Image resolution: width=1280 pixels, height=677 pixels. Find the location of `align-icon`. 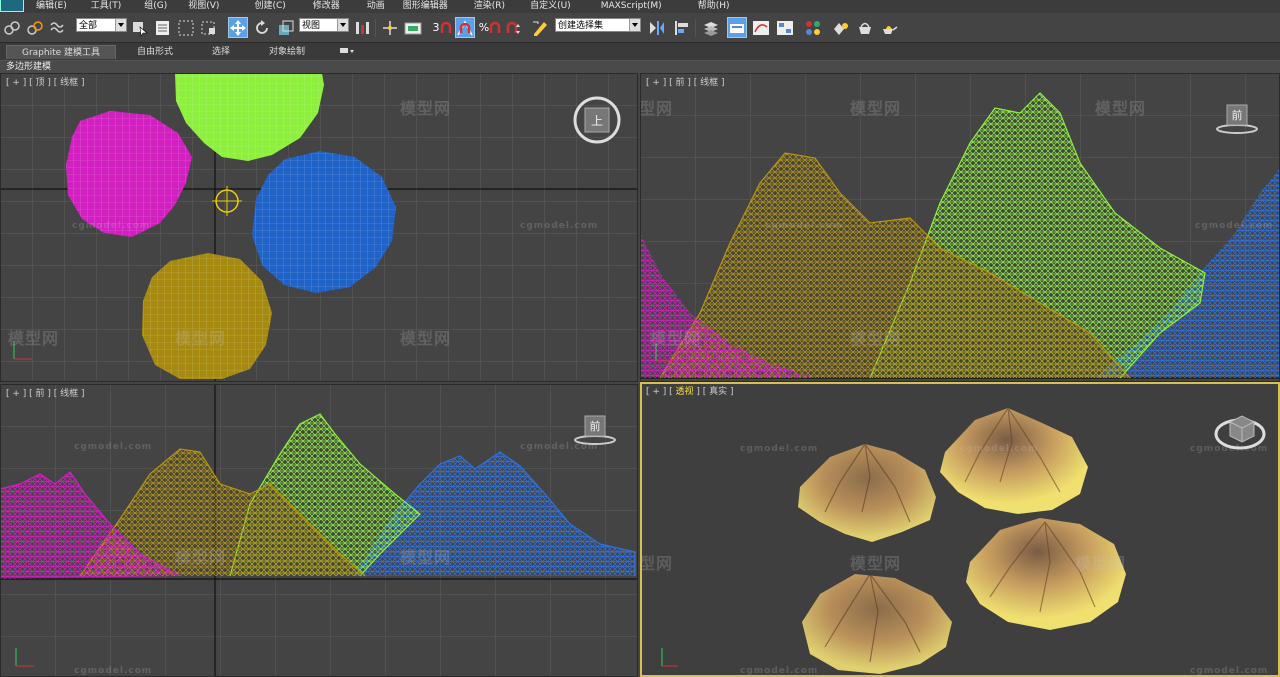

align-icon is located at coordinates (682, 27).